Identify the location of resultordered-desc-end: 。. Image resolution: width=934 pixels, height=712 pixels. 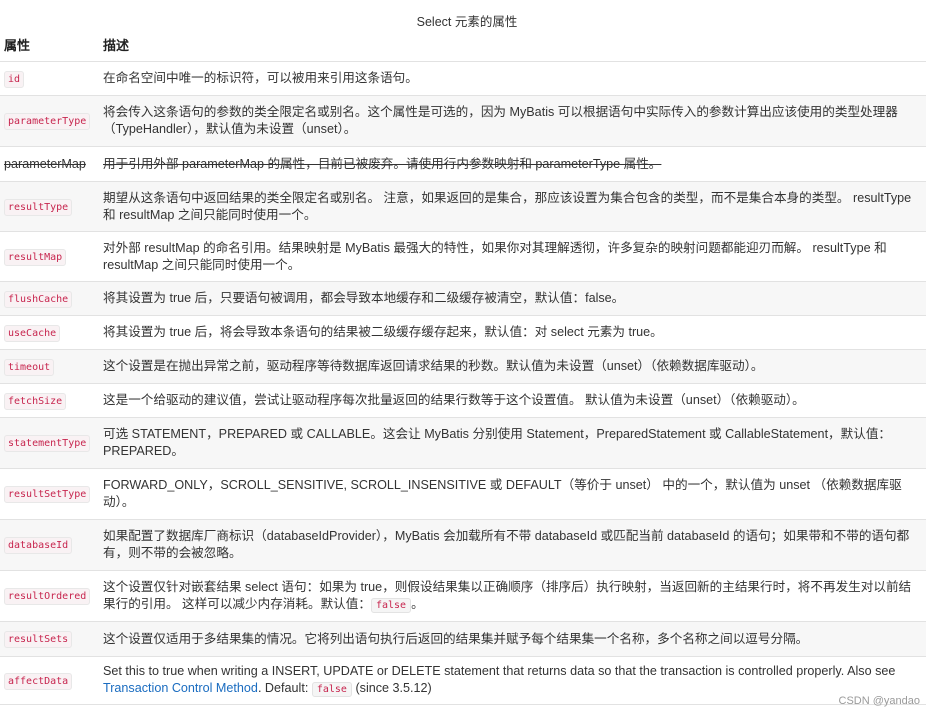
(417, 603).